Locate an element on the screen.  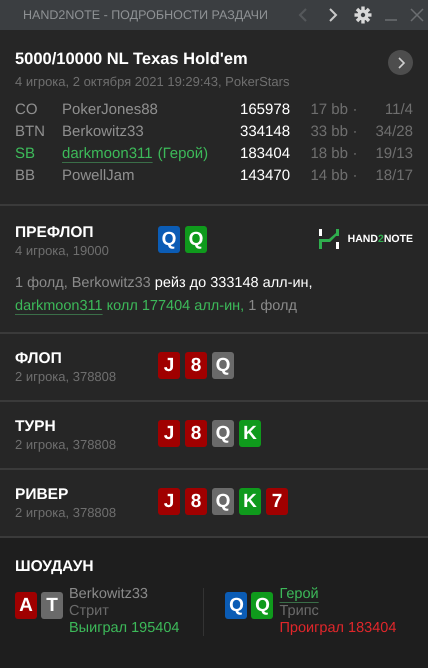
showdown-title: ШОУДАУН is located at coordinates (55, 567).